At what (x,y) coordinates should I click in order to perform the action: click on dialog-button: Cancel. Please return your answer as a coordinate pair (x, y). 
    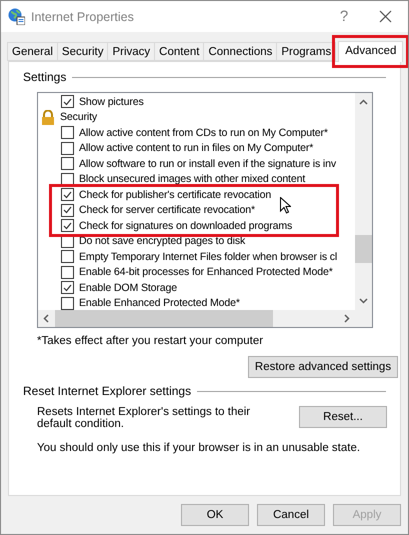
    Looking at the image, I should click on (291, 515).